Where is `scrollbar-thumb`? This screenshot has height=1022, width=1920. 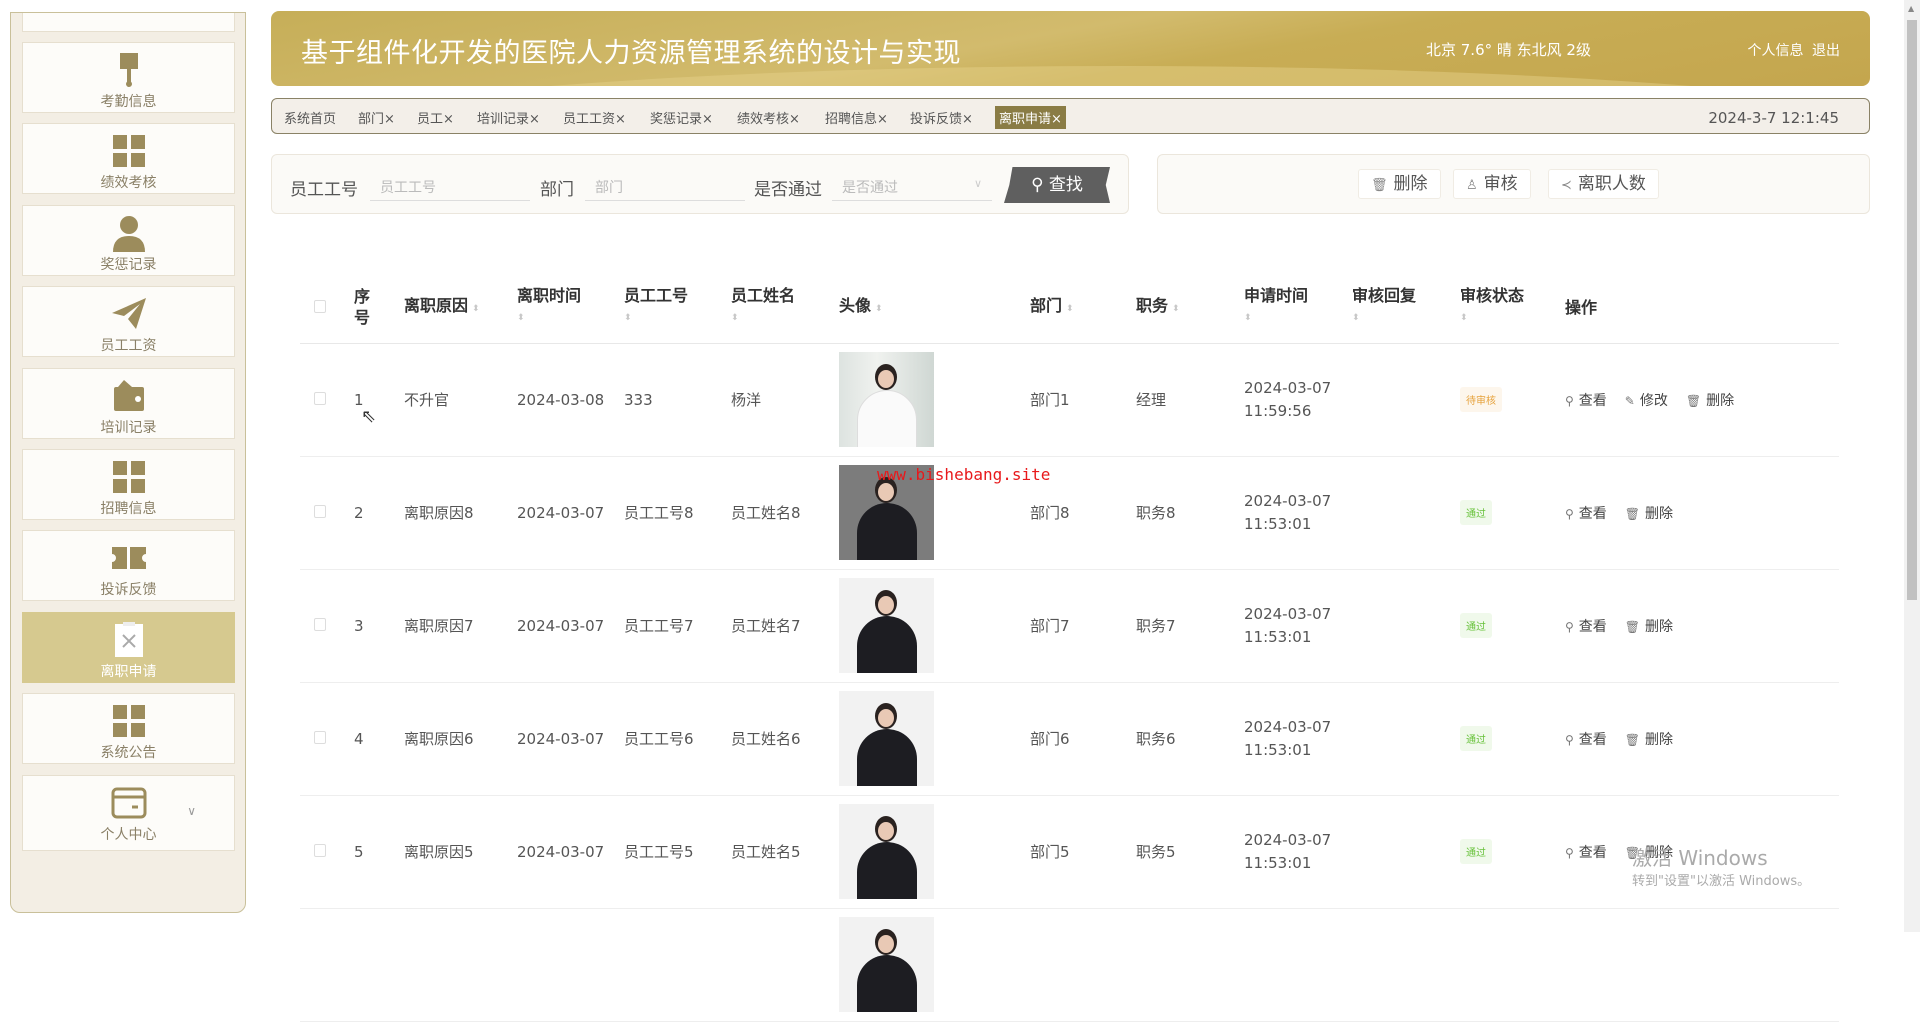
scrollbar-thumb is located at coordinates (1912, 310).